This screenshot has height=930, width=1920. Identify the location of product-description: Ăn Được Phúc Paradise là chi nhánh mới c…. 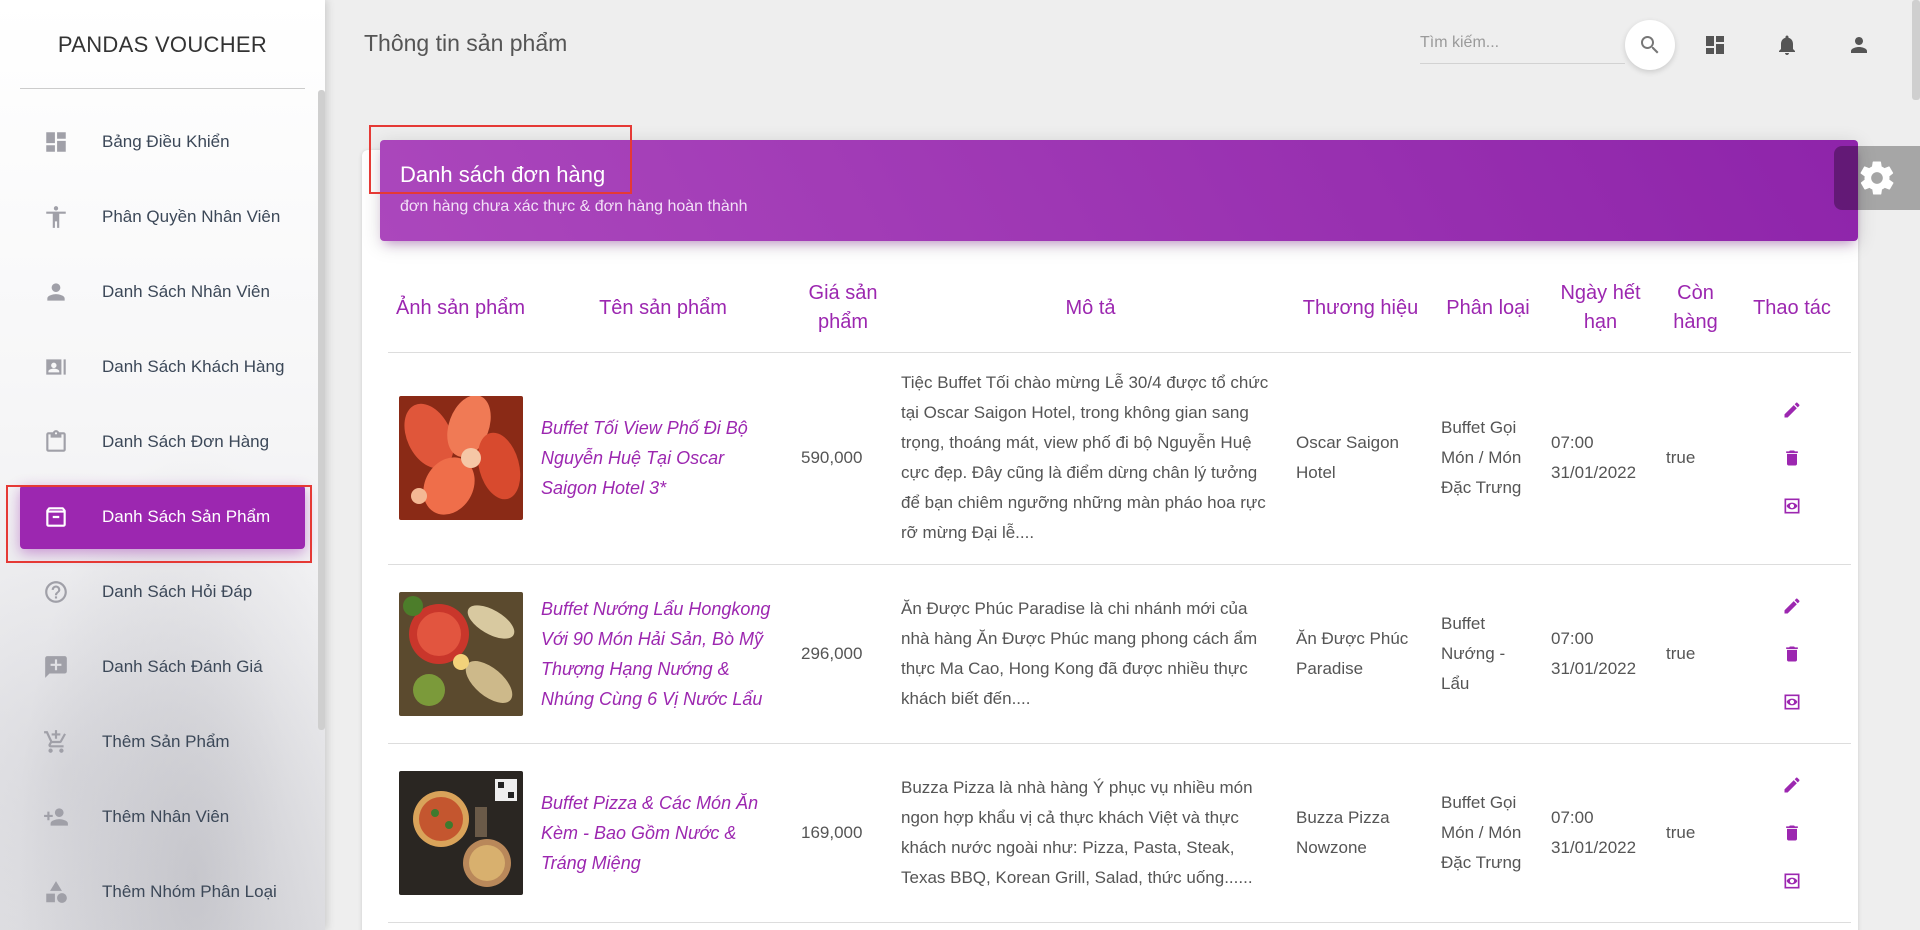
(1090, 654).